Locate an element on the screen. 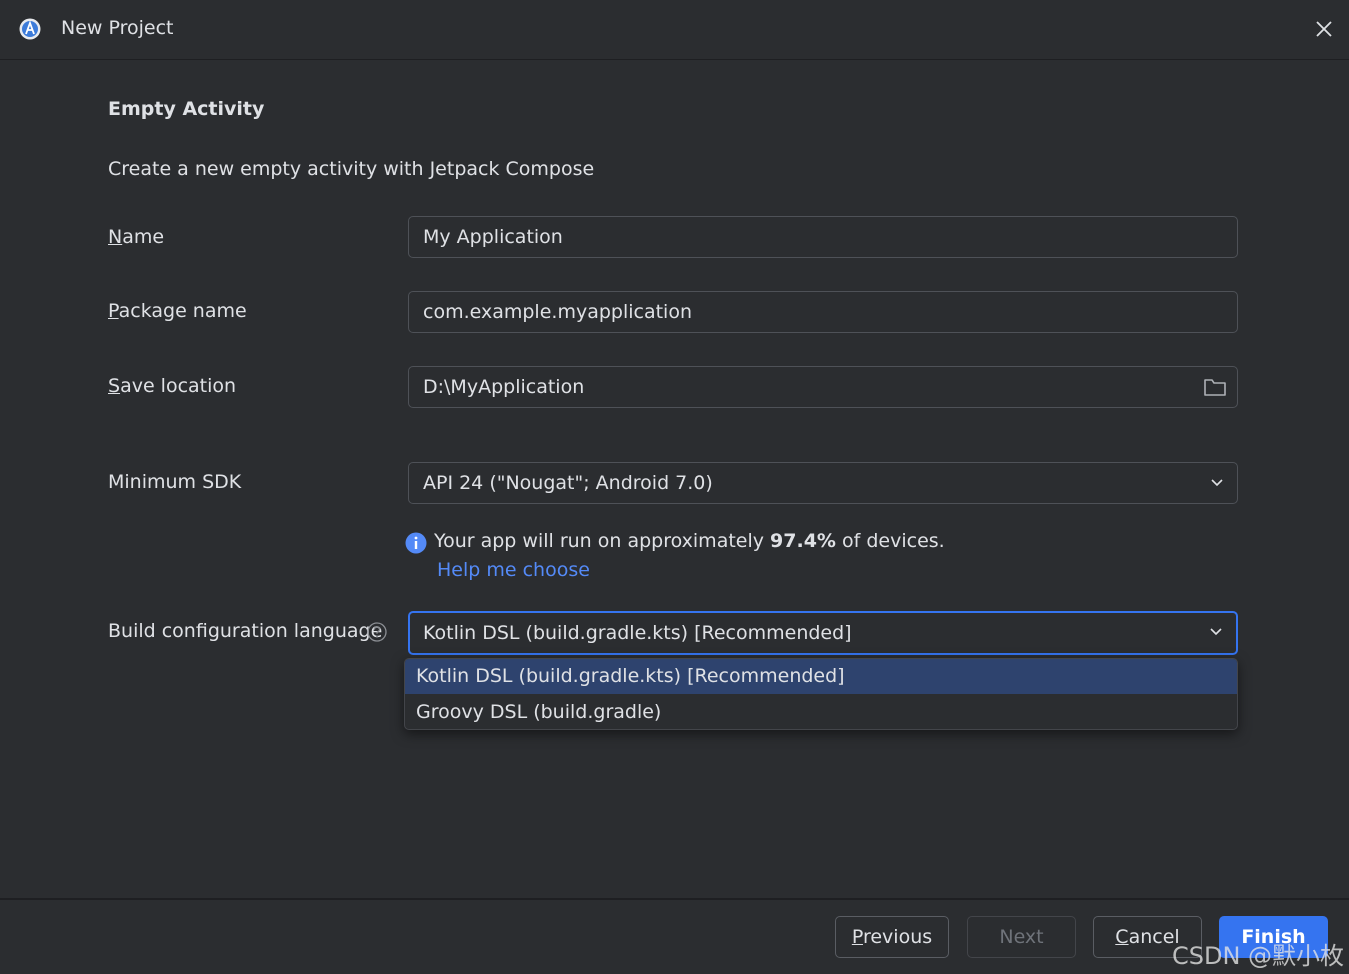 The image size is (1349, 974). name-label-text: ame is located at coordinates (143, 237).